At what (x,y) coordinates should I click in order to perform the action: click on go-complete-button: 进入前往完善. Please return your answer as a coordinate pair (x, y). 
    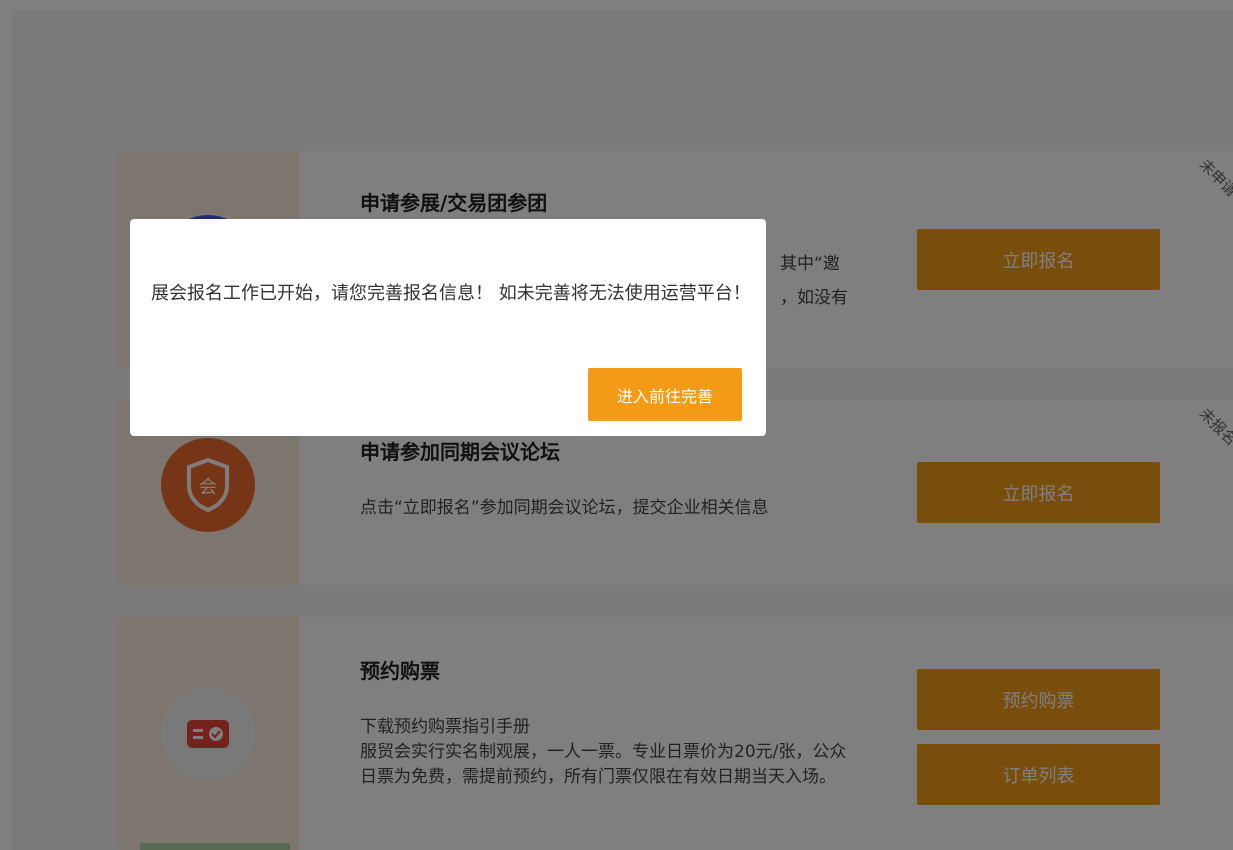
    Looking at the image, I should click on (665, 394).